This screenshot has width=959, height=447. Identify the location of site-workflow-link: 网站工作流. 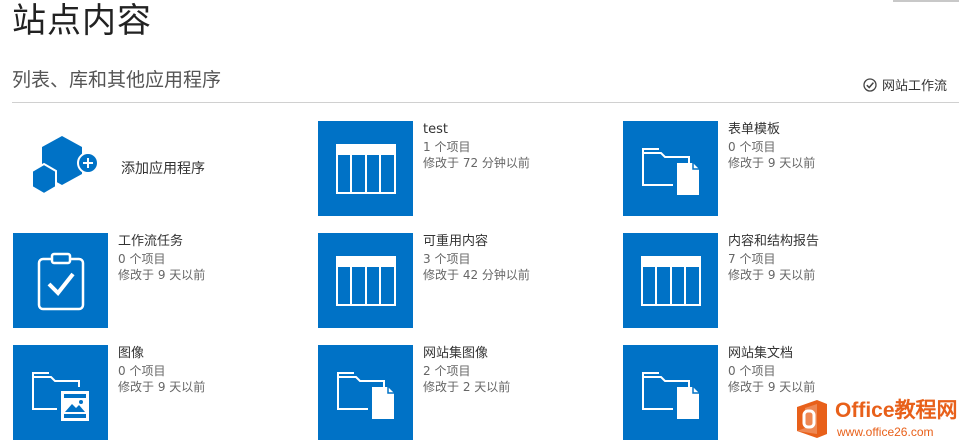
(905, 84).